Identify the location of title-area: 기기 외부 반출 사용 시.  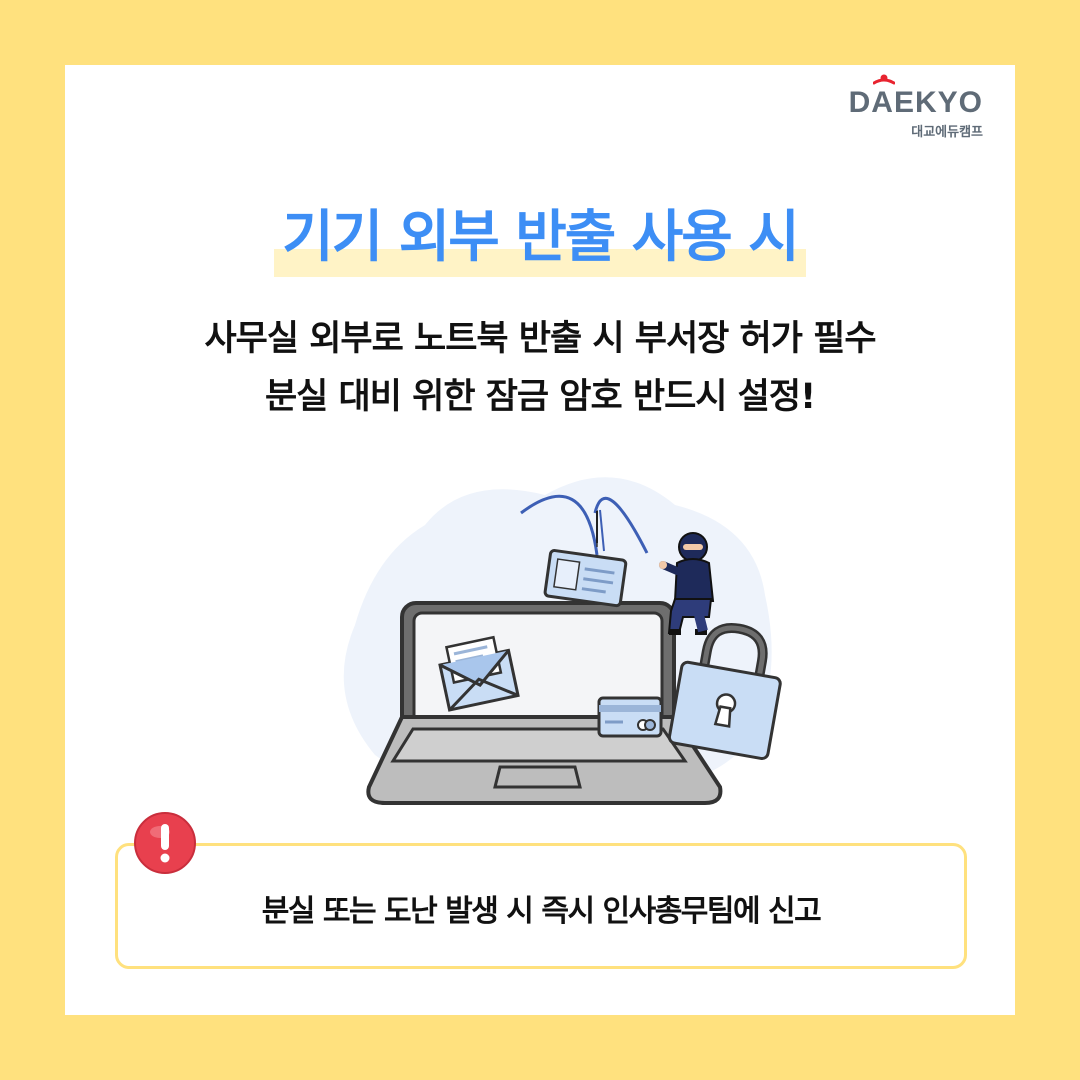
(540, 234).